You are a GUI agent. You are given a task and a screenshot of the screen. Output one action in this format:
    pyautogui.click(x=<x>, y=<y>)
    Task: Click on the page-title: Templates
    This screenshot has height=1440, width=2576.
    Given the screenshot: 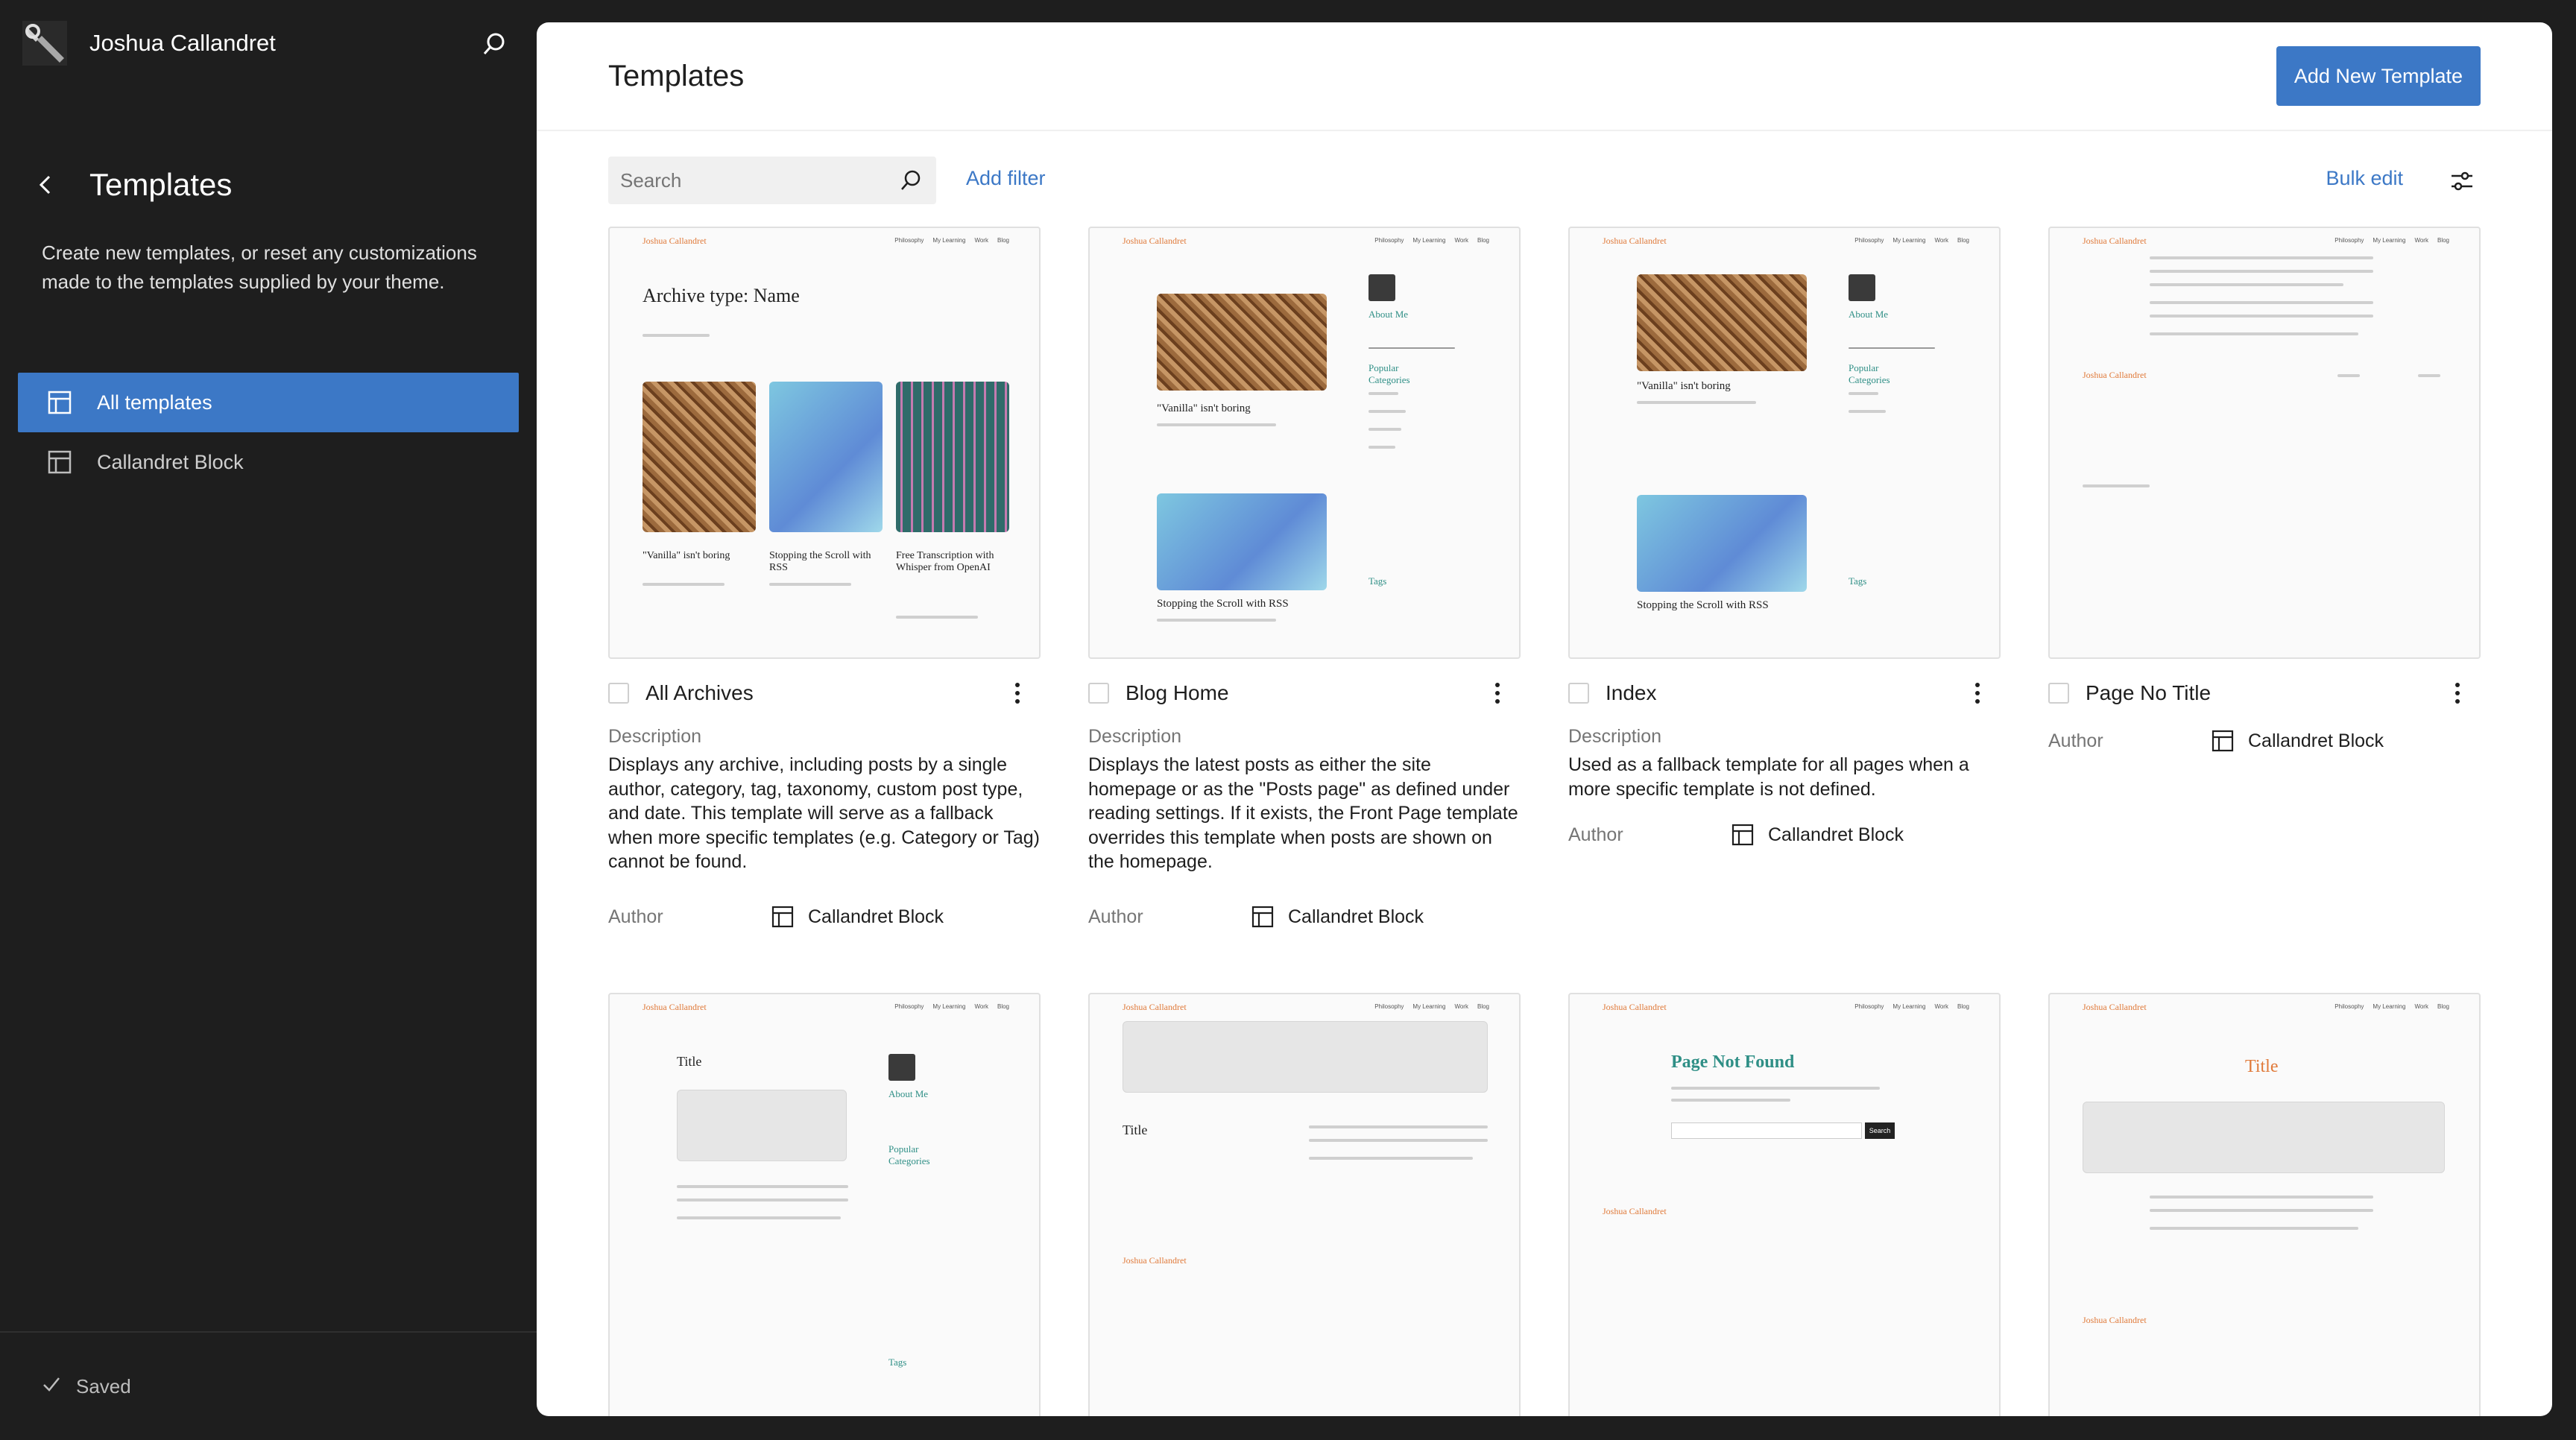 What is the action you would take?
    pyautogui.click(x=676, y=76)
    